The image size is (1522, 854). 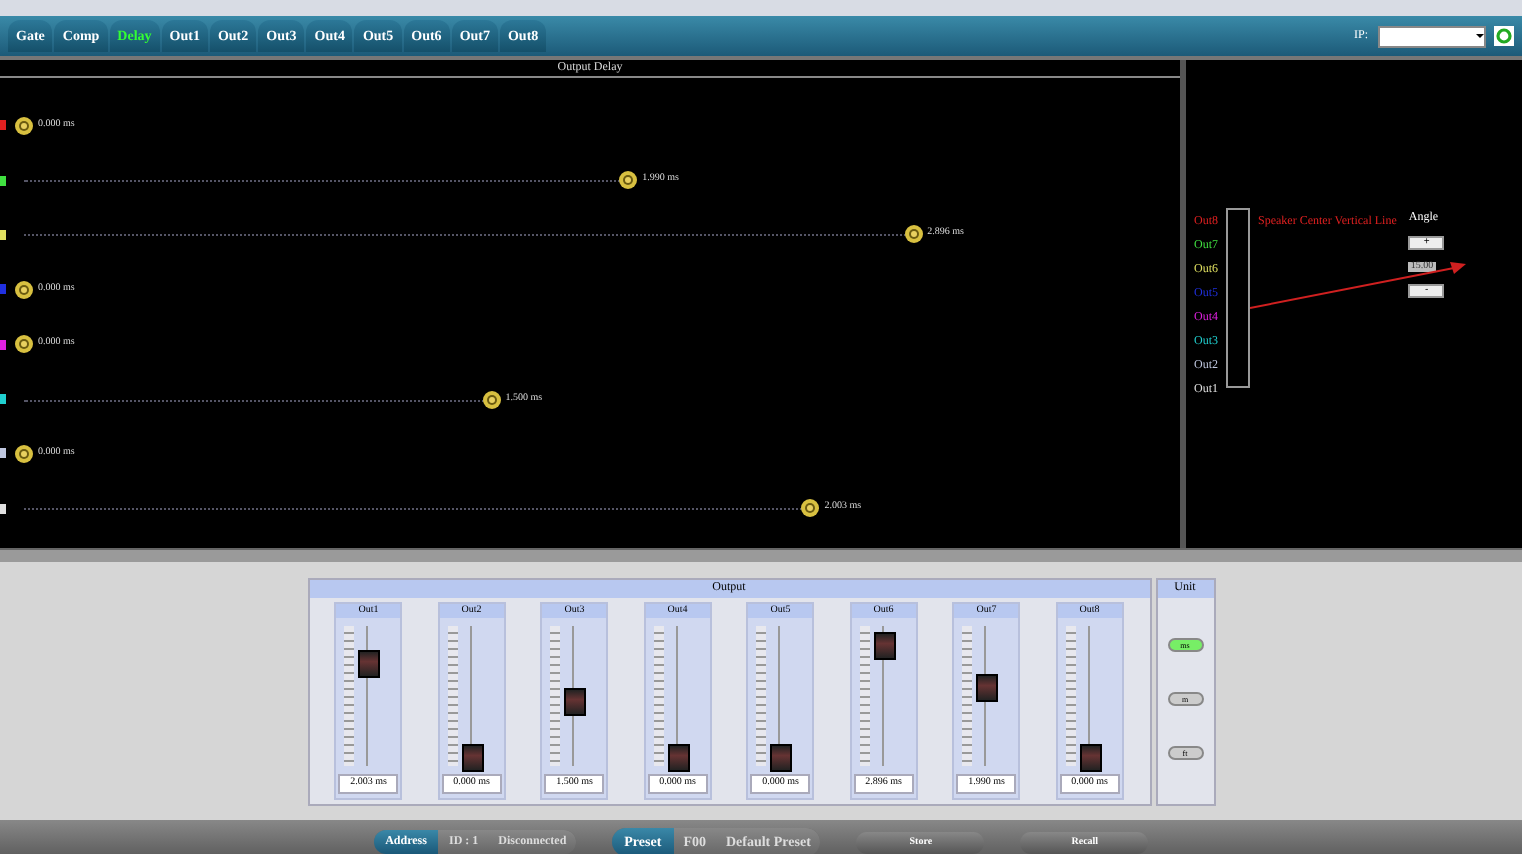 What do you see at coordinates (1480, 36) in the screenshot?
I see `caret-icon` at bounding box center [1480, 36].